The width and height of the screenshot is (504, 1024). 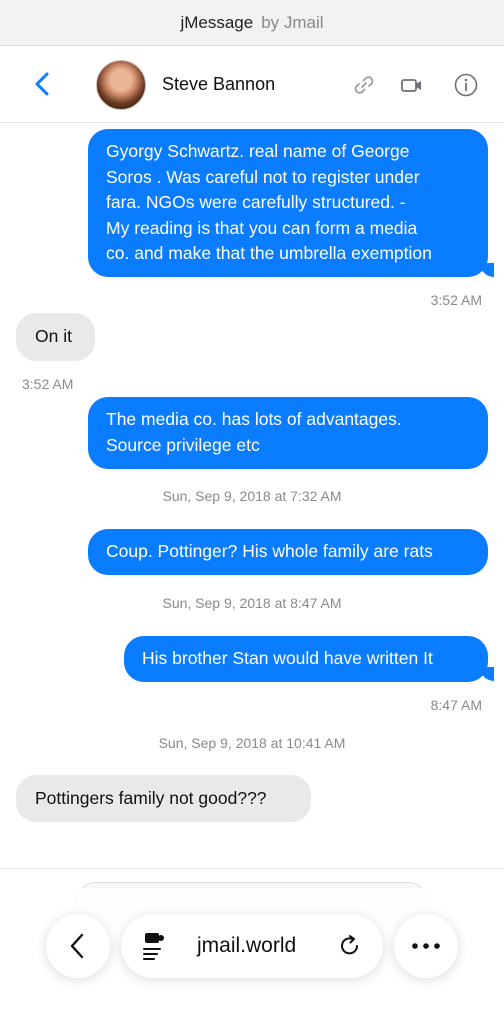 What do you see at coordinates (121, 85) in the screenshot?
I see `avatar` at bounding box center [121, 85].